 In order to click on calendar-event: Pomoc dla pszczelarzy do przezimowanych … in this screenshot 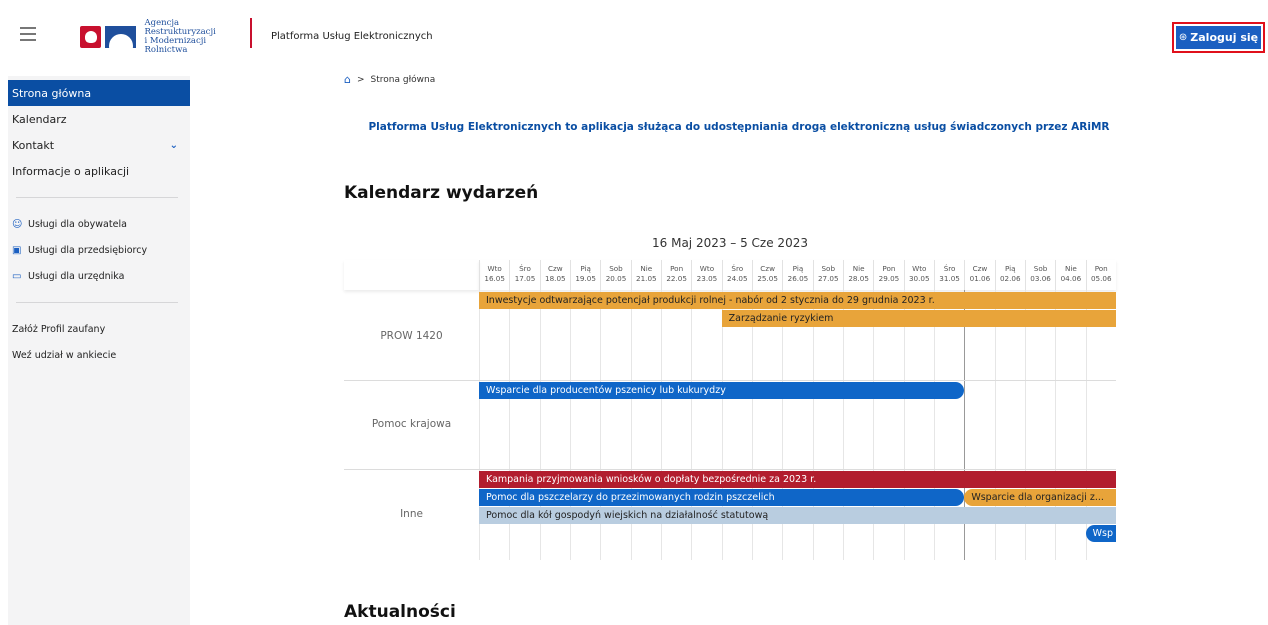, I will do `click(722, 497)`.